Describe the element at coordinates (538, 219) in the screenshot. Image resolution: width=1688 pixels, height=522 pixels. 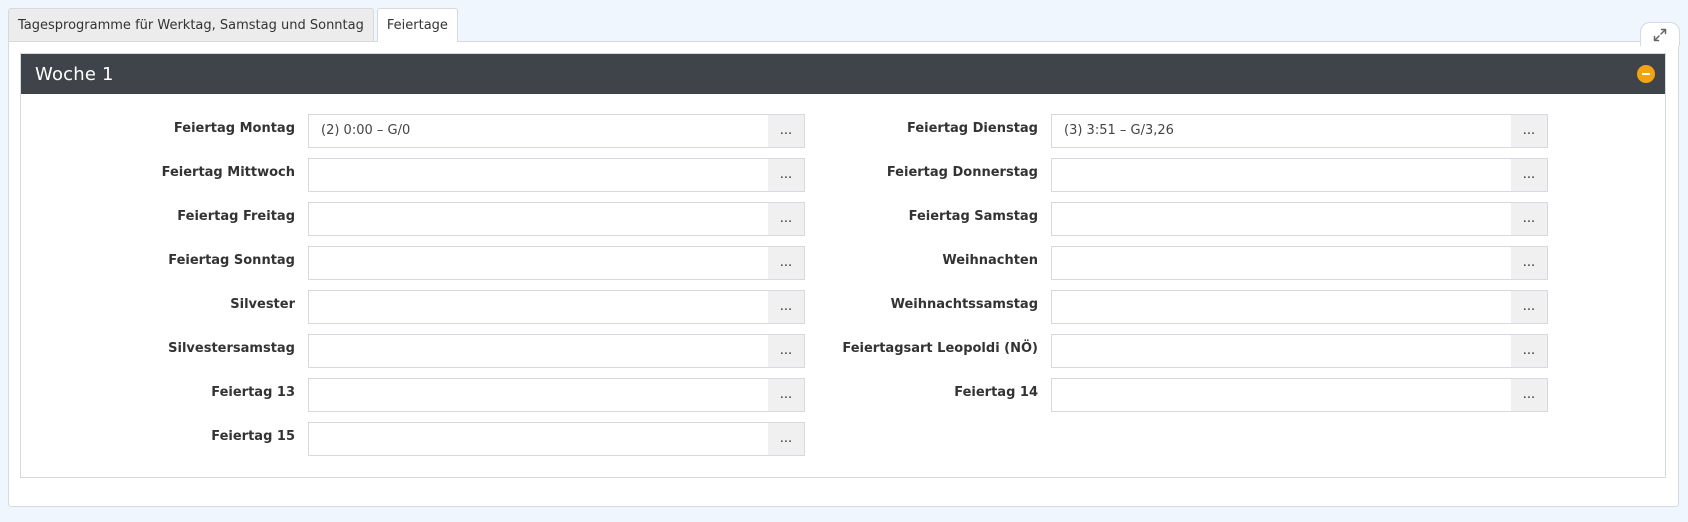
I see `feiertag-freitag-input` at that location.